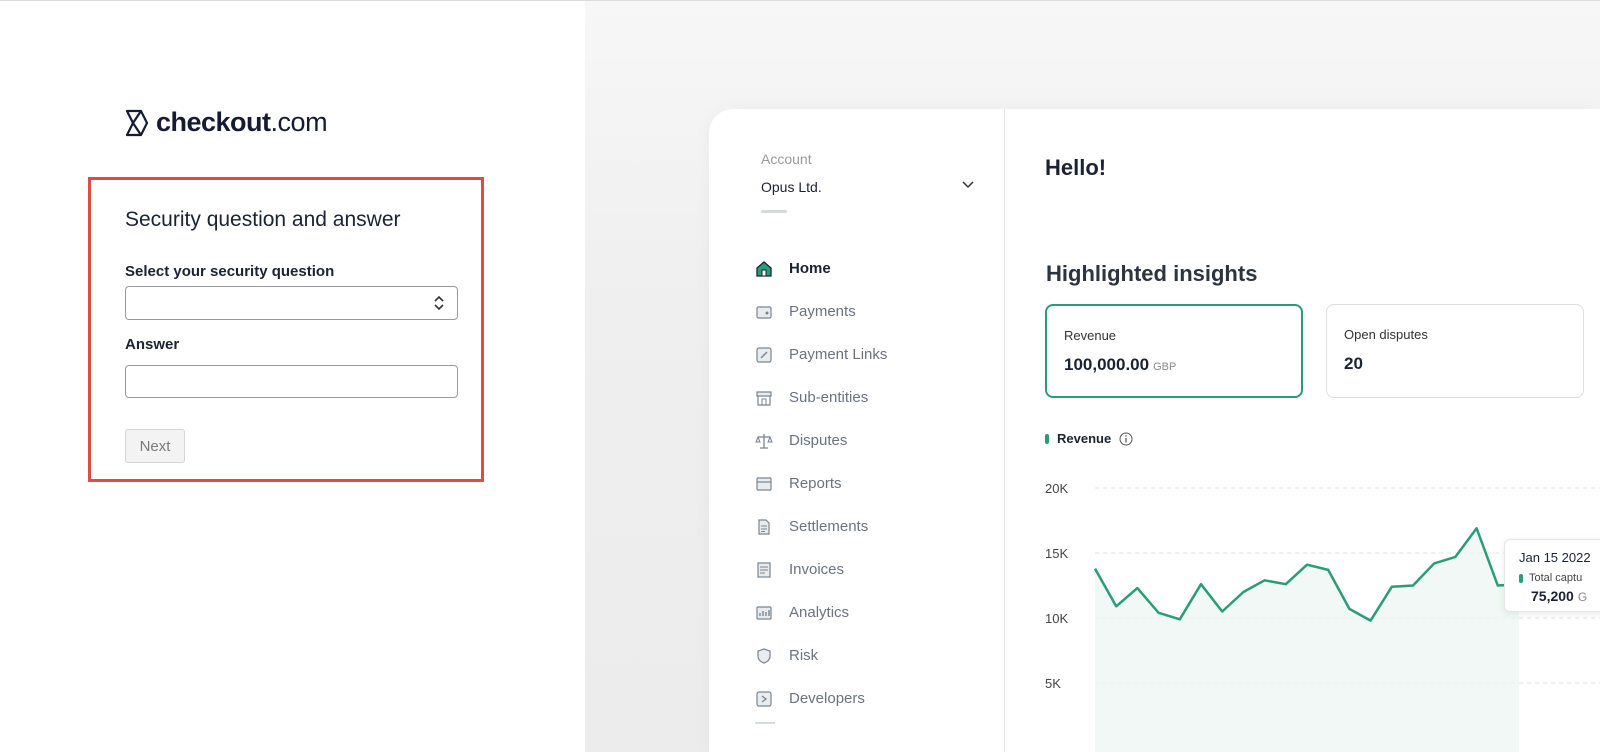  Describe the element at coordinates (1174, 351) in the screenshot. I see `revenue-card: Revenue 100,000.00 GBP` at that location.